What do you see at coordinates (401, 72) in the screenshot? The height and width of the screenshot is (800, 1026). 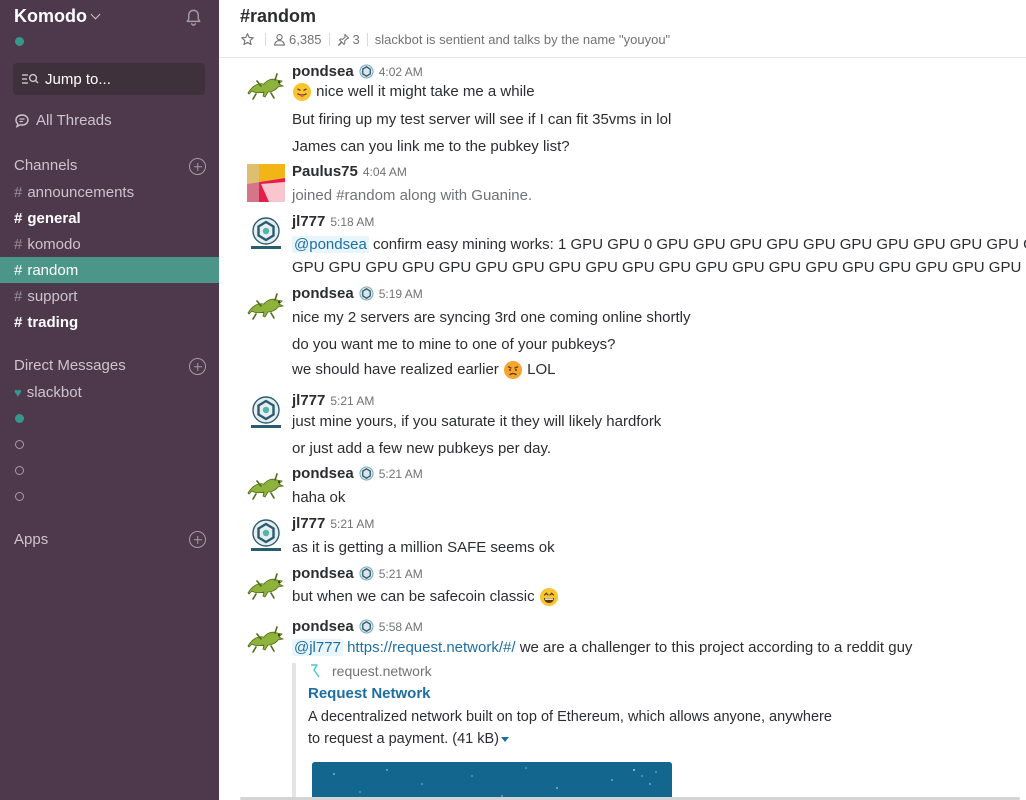 I see `timestamp: 4:02 AM` at bounding box center [401, 72].